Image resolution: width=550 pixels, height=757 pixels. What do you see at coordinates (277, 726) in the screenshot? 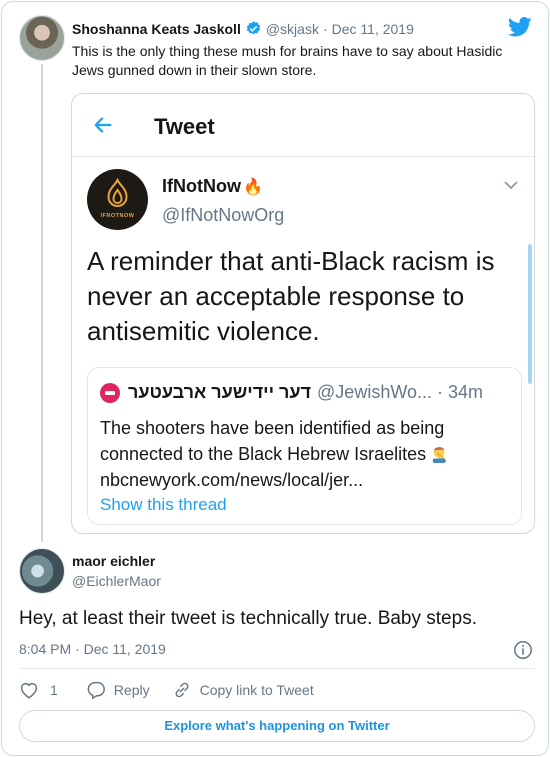
I see `explore-twitter-button: Explore what's happening on Twitter` at bounding box center [277, 726].